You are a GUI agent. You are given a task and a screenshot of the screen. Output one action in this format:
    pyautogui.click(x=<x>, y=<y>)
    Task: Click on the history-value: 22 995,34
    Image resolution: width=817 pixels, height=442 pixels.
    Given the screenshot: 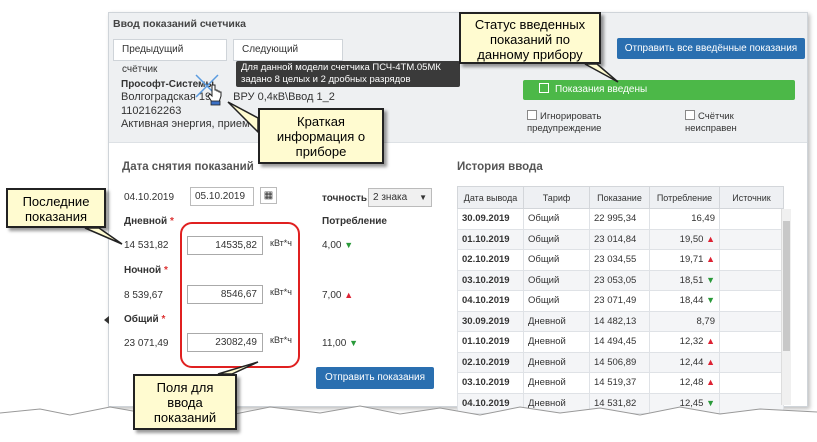 What is the action you would take?
    pyautogui.click(x=619, y=219)
    